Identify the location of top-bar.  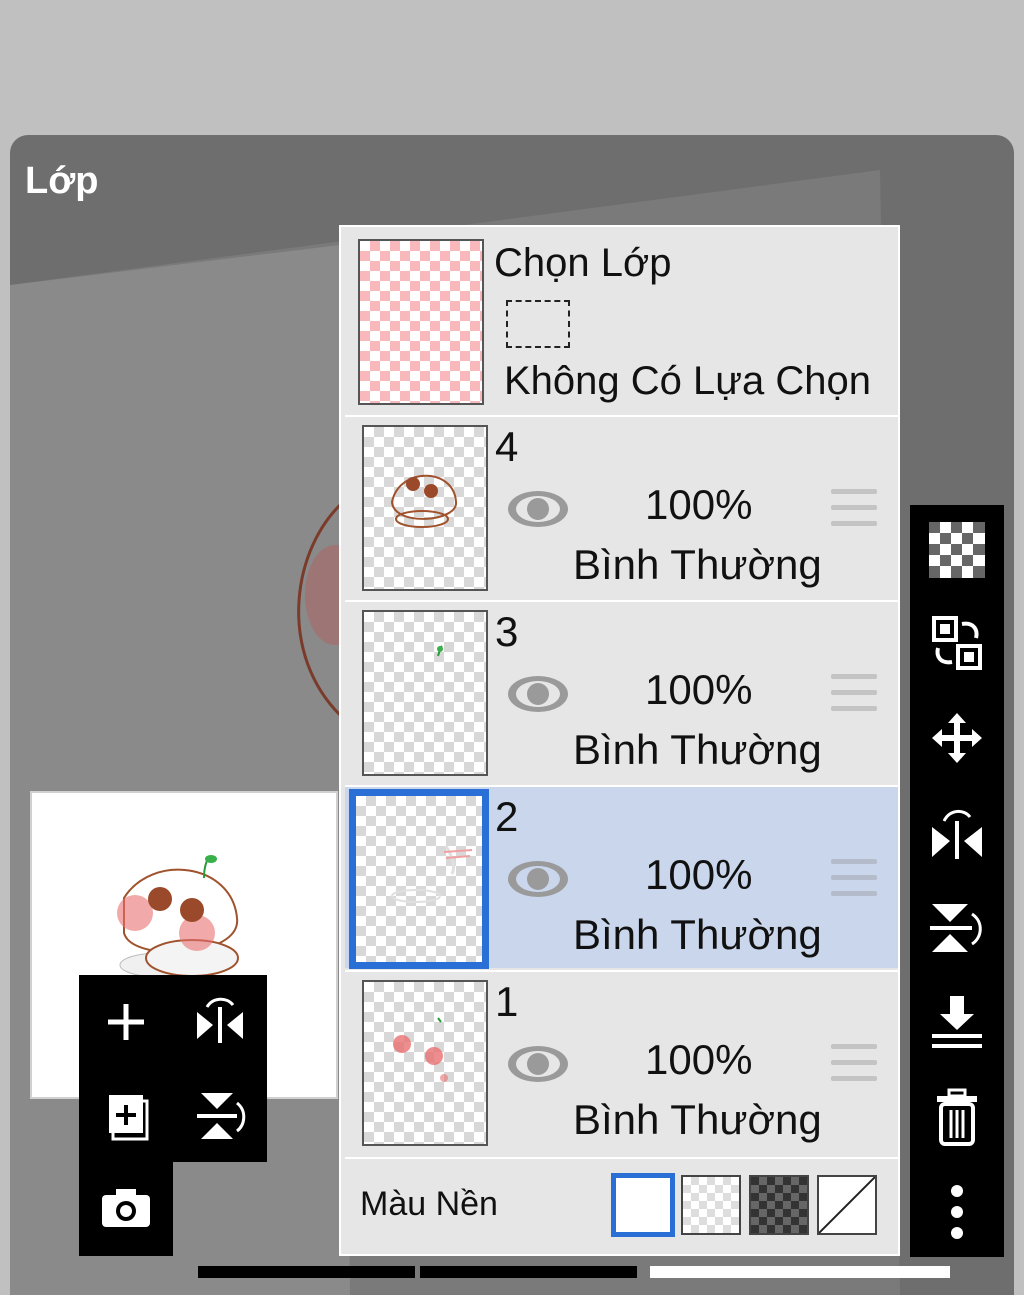
(512, 67).